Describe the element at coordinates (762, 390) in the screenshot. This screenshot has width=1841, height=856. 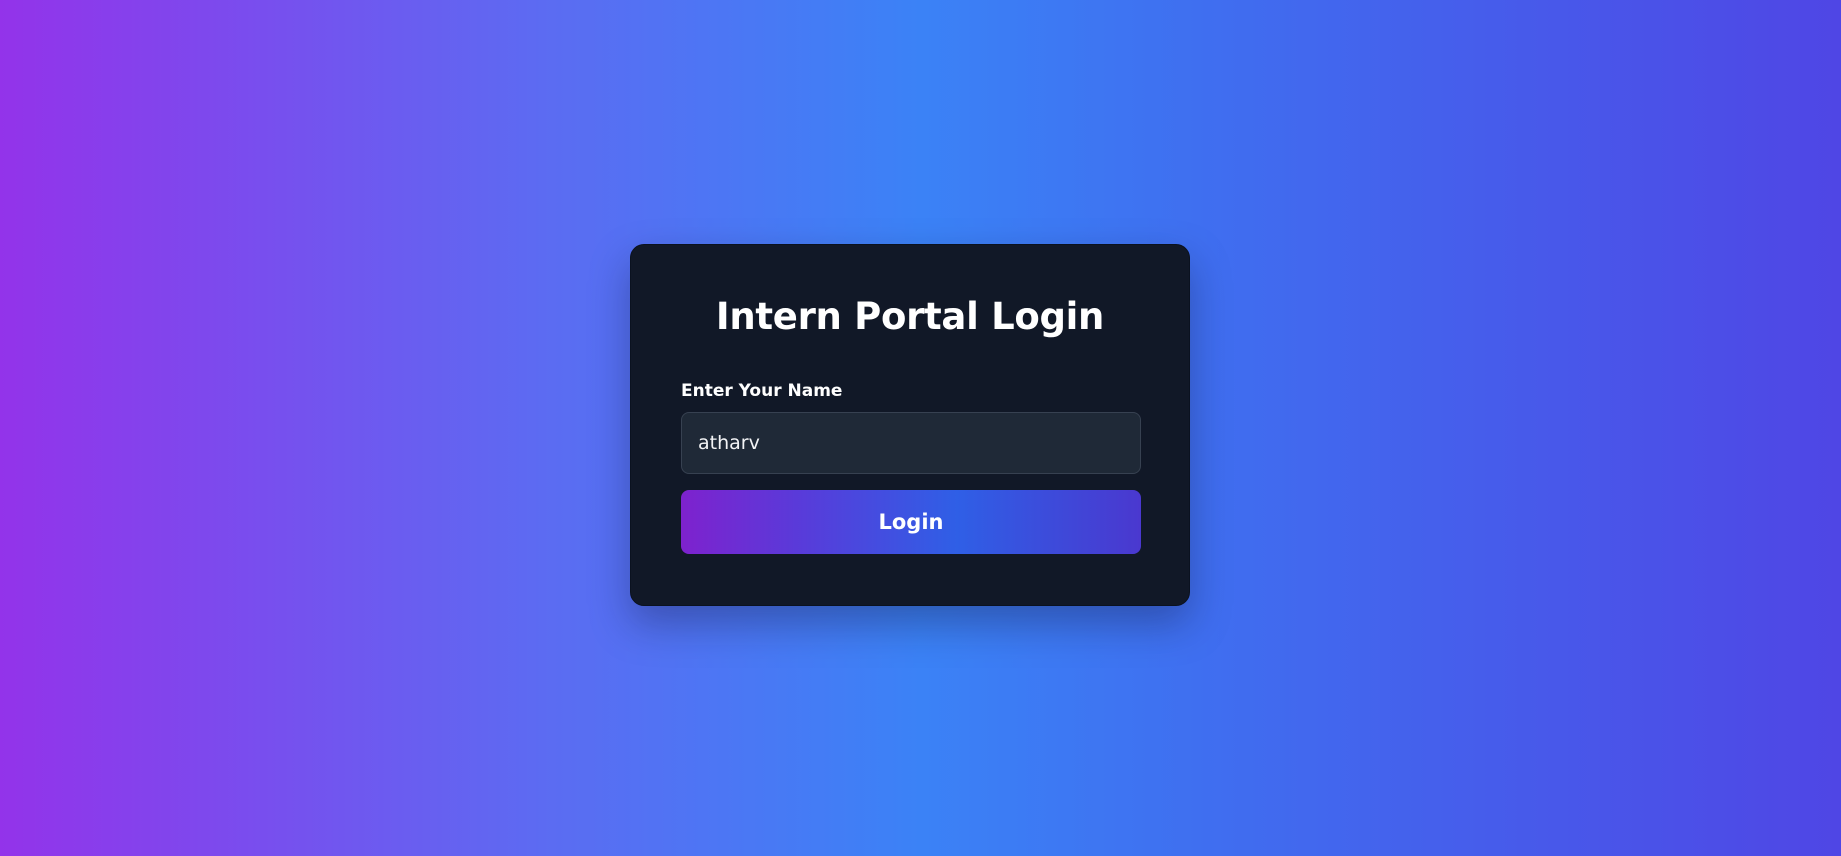
I see `name-field-label: Enter Your Name` at that location.